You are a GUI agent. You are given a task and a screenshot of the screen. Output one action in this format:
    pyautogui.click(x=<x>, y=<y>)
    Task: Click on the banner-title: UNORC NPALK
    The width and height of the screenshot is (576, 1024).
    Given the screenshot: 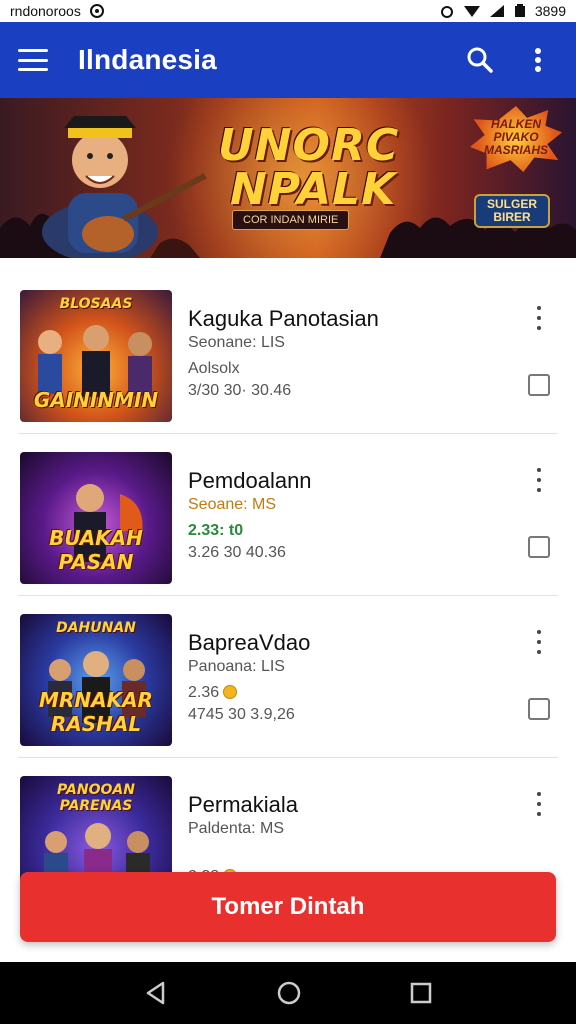 What is the action you would take?
    pyautogui.click(x=308, y=168)
    